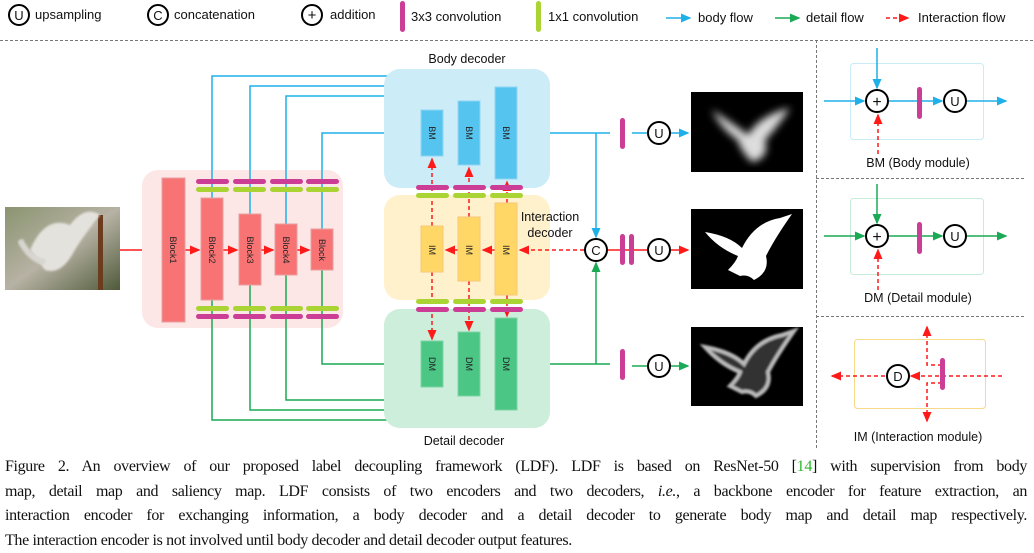 This screenshot has width=1034, height=553. I want to click on im3-label: IM, so click(506, 250).